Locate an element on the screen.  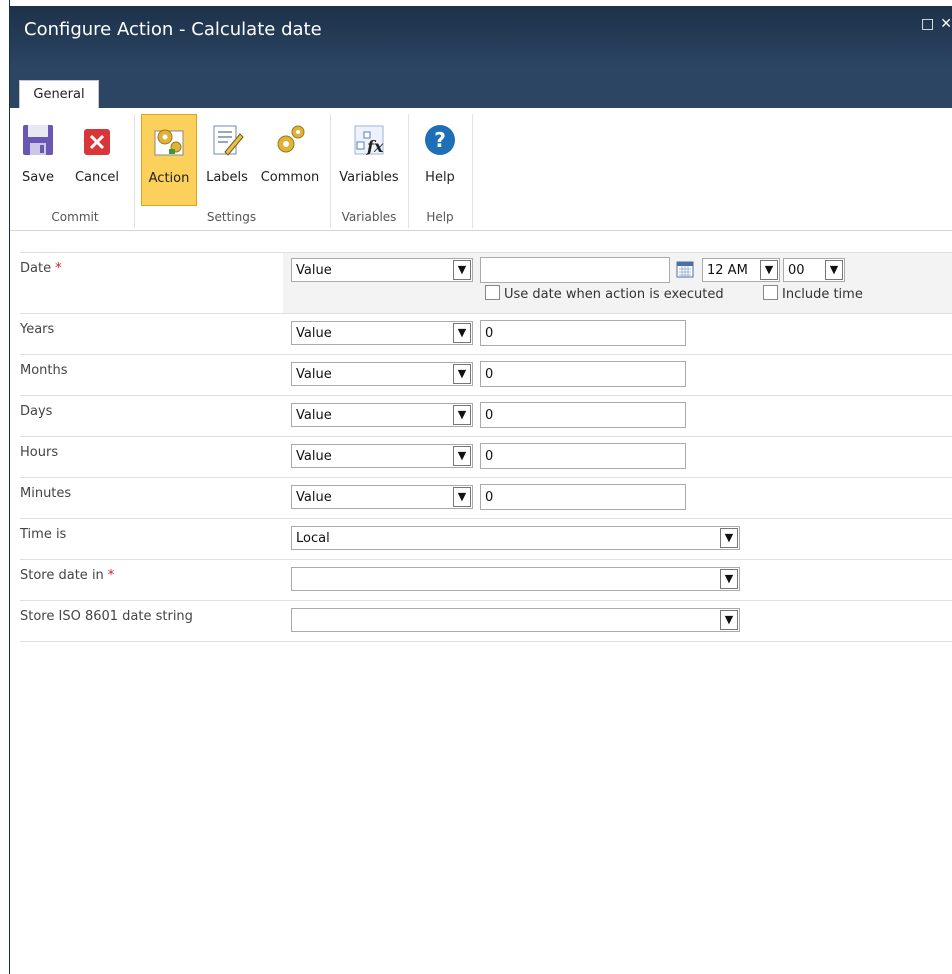
cancel-icon is located at coordinates (97, 140).